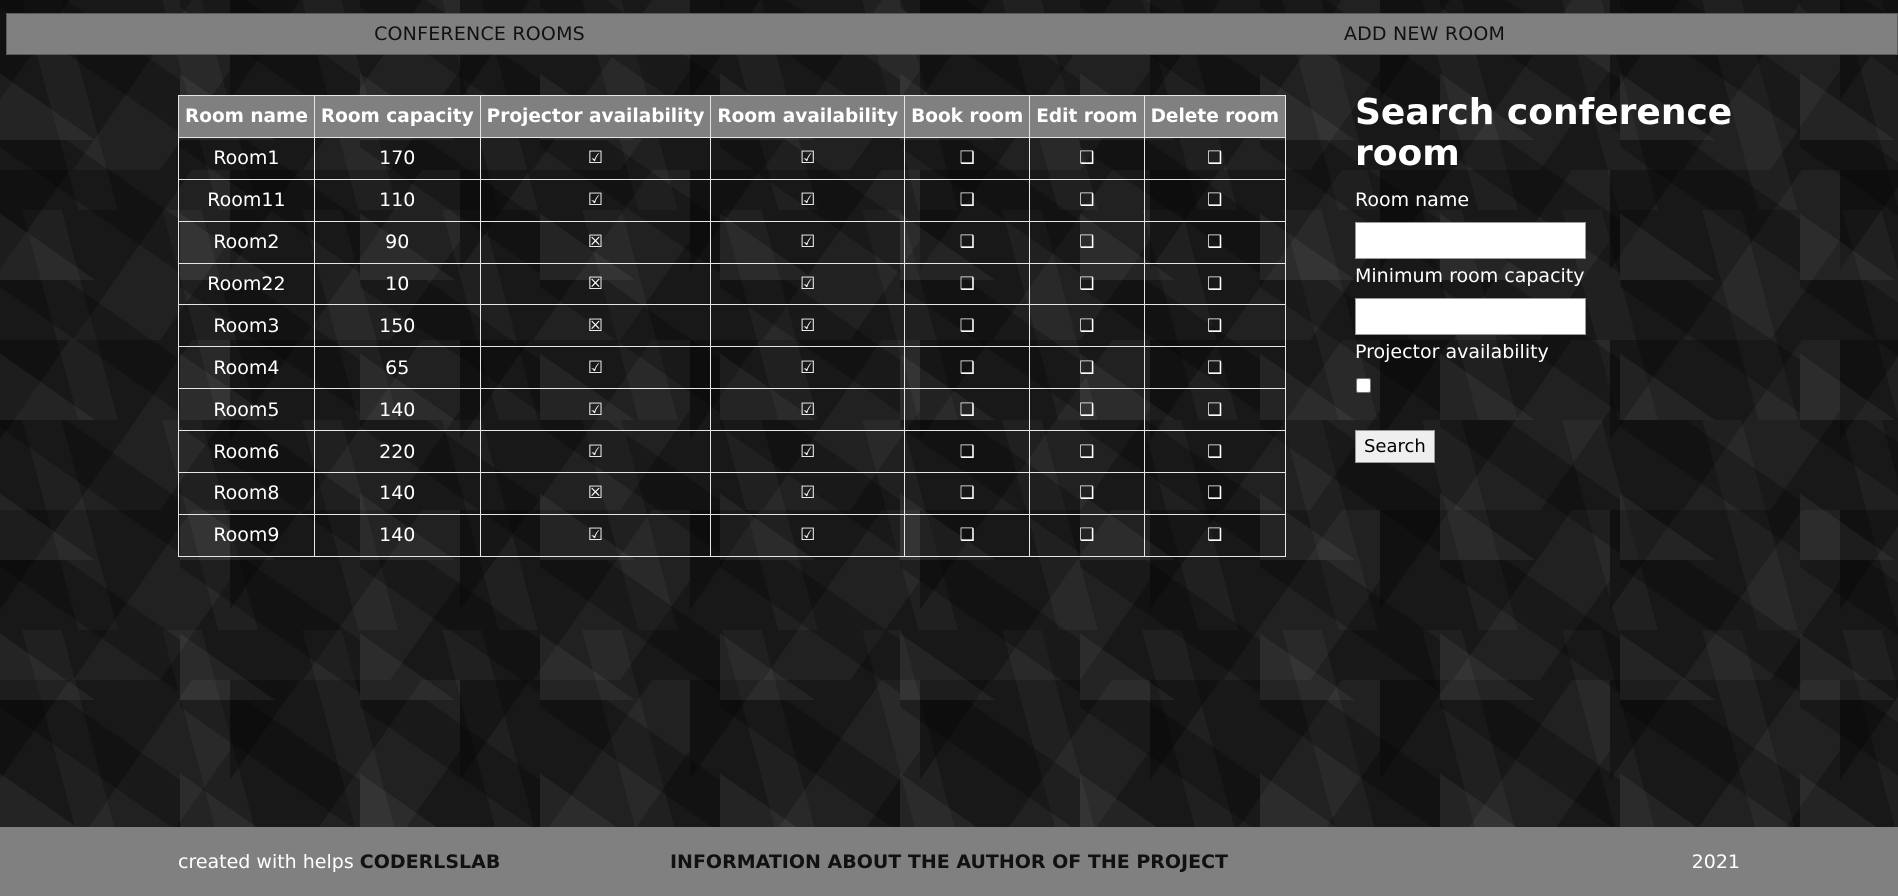 Image resolution: width=1898 pixels, height=896 pixels. Describe the element at coordinates (479, 34) in the screenshot. I see `nav-conference-rooms-link: CONFERENCE ROOMS` at that location.